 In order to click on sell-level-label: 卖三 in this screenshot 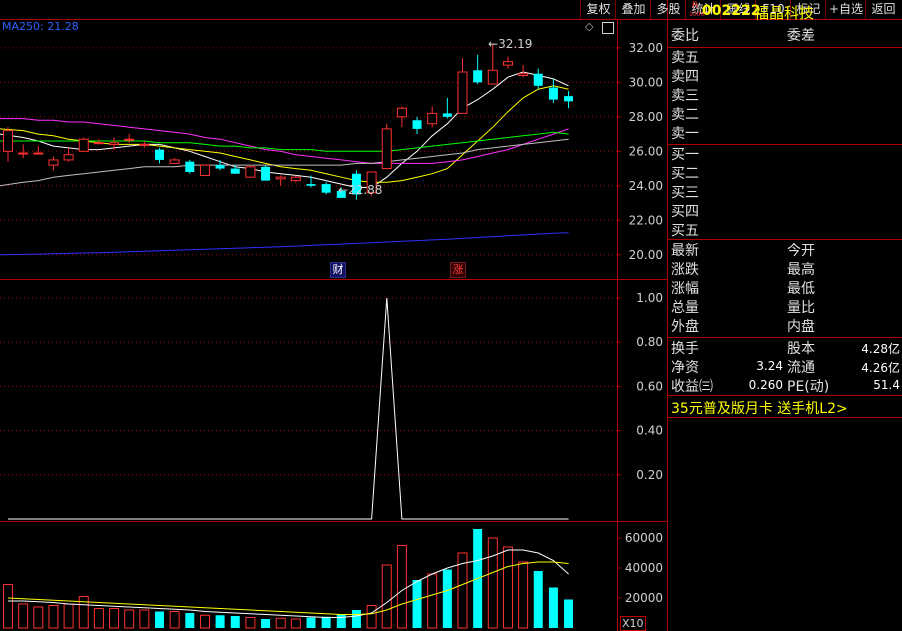, I will do `click(685, 96)`.